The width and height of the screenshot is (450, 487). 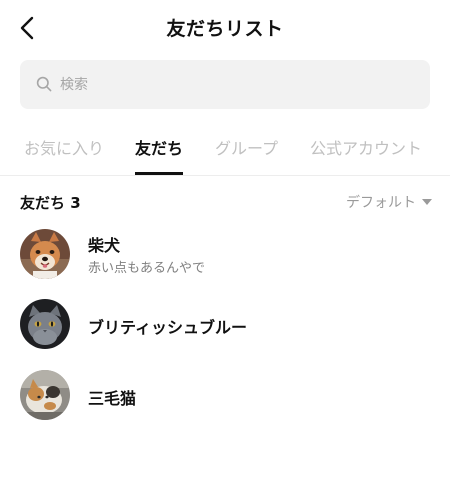 What do you see at coordinates (246, 147) in the screenshot?
I see `tab-groups: グループ` at bounding box center [246, 147].